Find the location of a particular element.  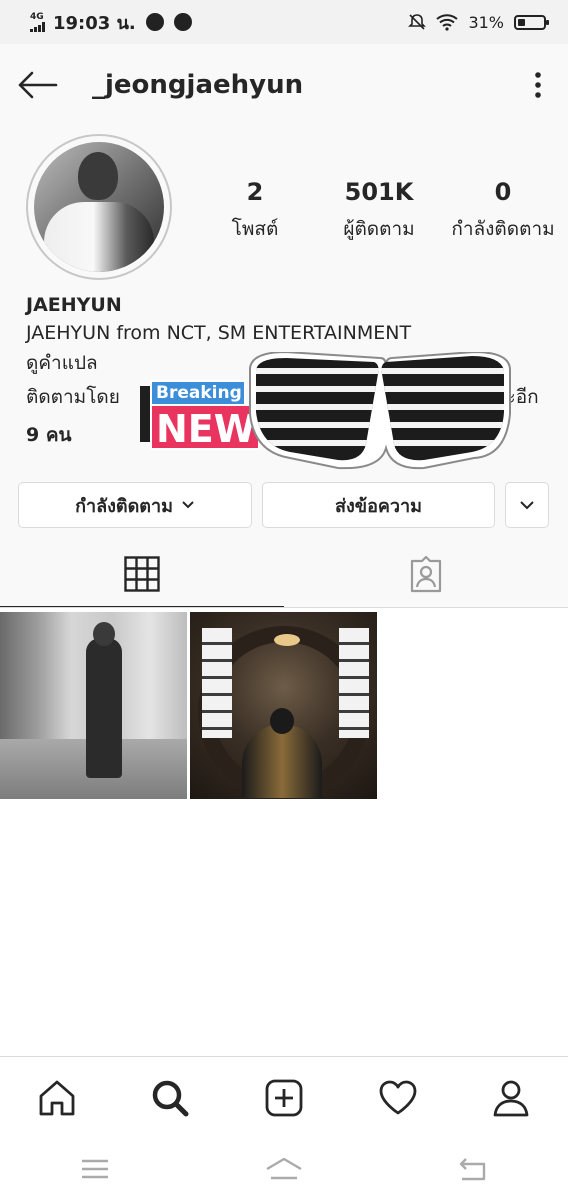

system-navigation is located at coordinates (284, 1169).